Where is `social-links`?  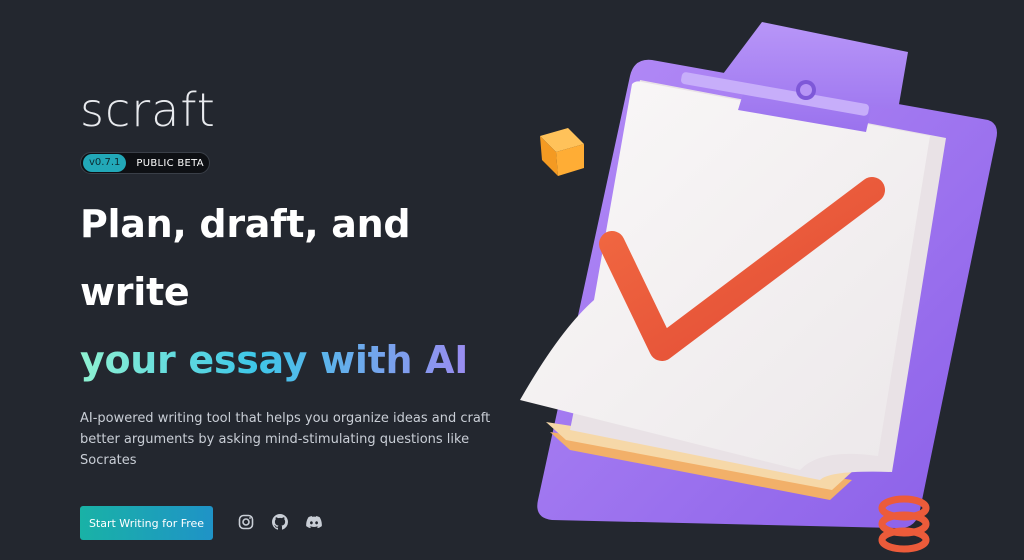
social-links is located at coordinates (280, 522).